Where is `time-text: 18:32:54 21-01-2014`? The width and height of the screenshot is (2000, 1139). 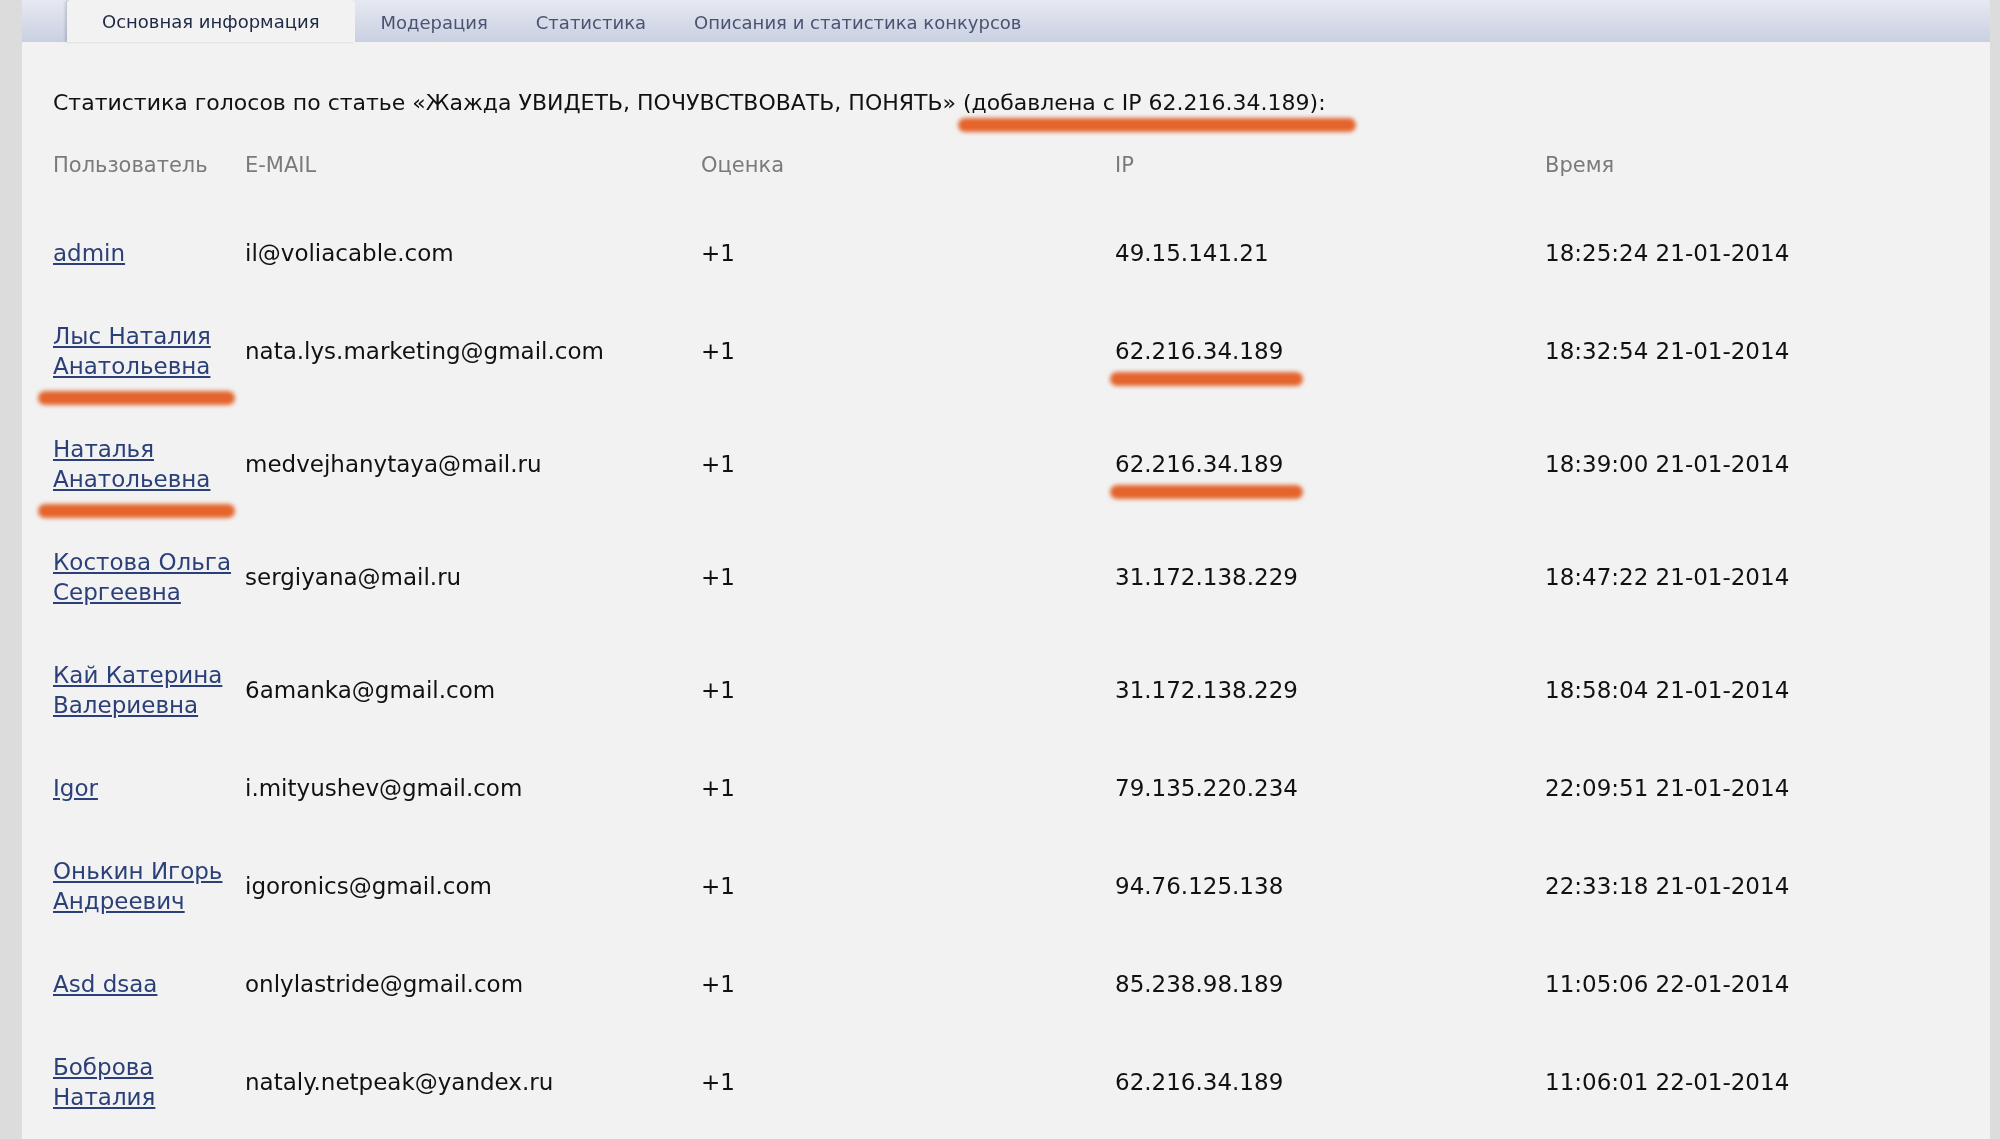 time-text: 18:32:54 21-01-2014 is located at coordinates (1667, 351).